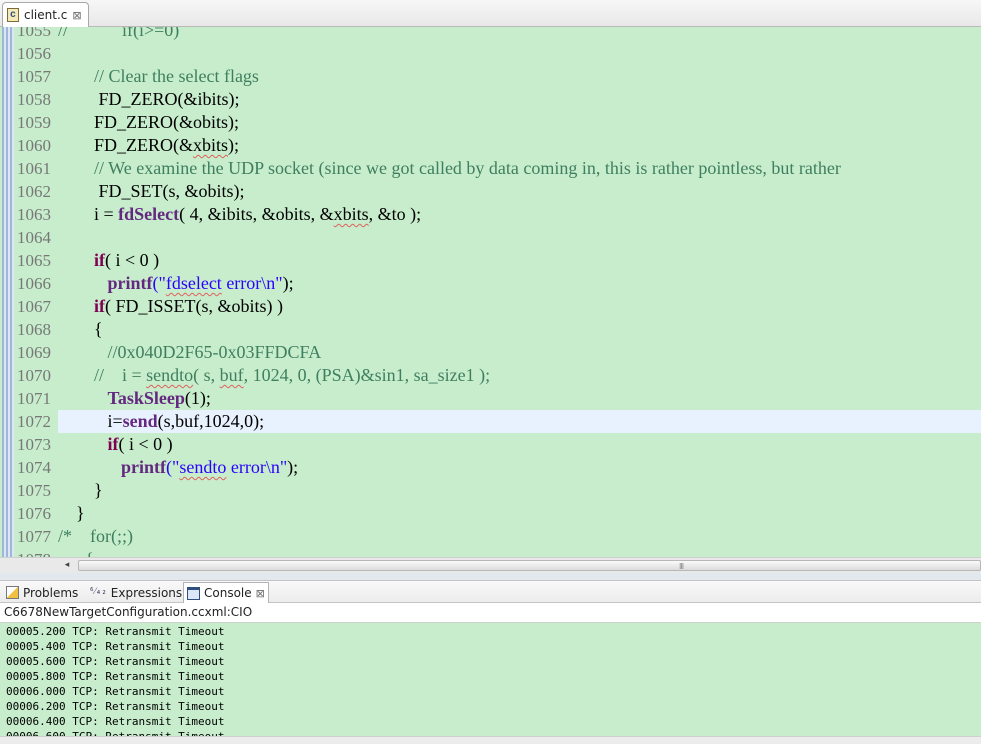  Describe the element at coordinates (252, 283) in the screenshot. I see `code-token: error\n"` at that location.